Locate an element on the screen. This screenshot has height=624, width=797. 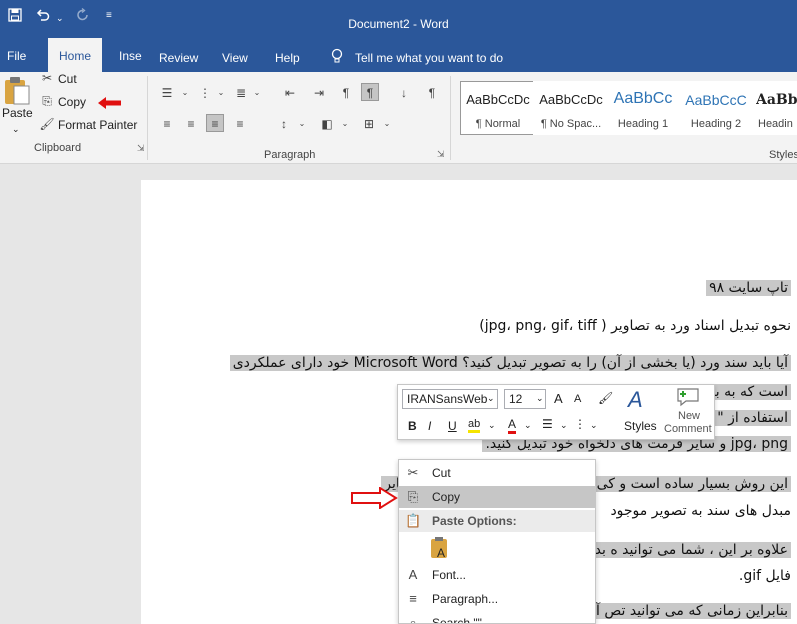
style-normal: AaBbCcDc ¶ Normal is located at coordinates (497, 108).